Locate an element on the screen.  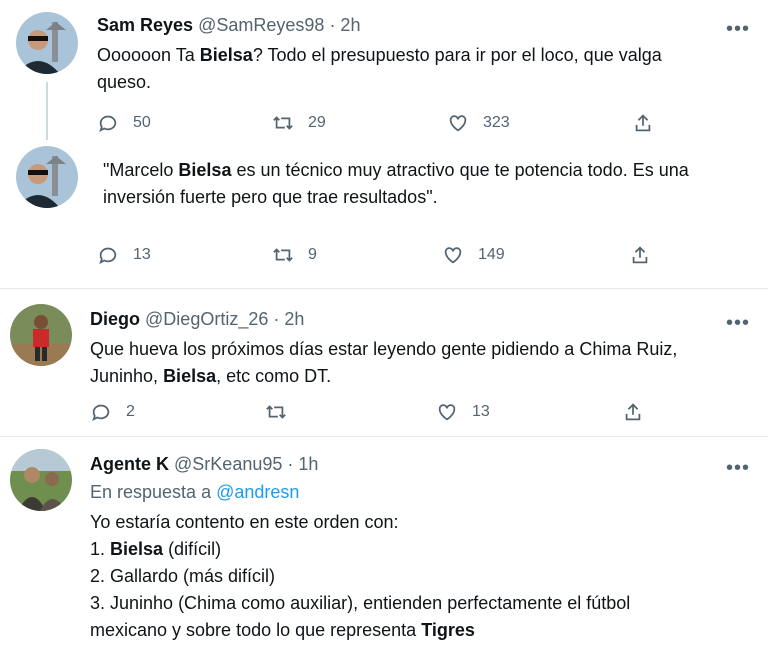
like-button: 149 is located at coordinates (473, 255).